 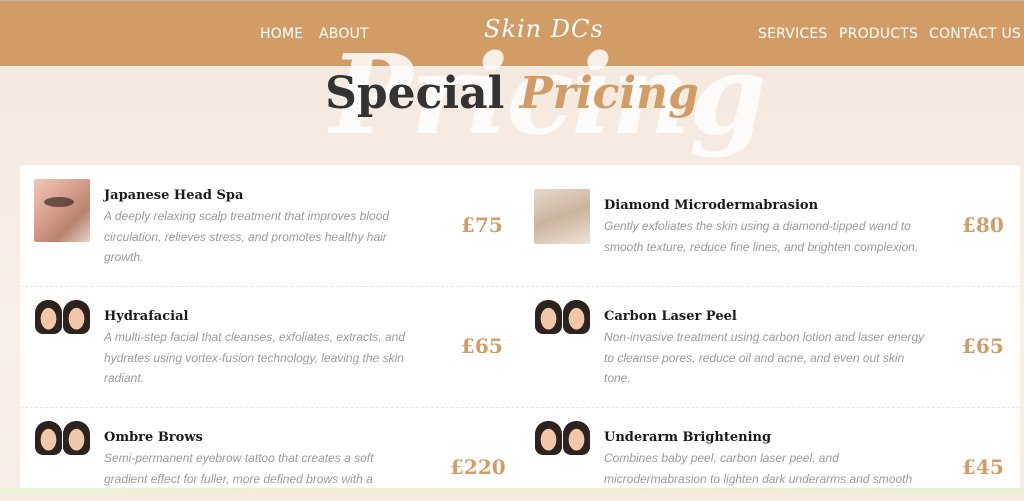 What do you see at coordinates (174, 195) in the screenshot?
I see `item-title: Japanese Head Spa` at bounding box center [174, 195].